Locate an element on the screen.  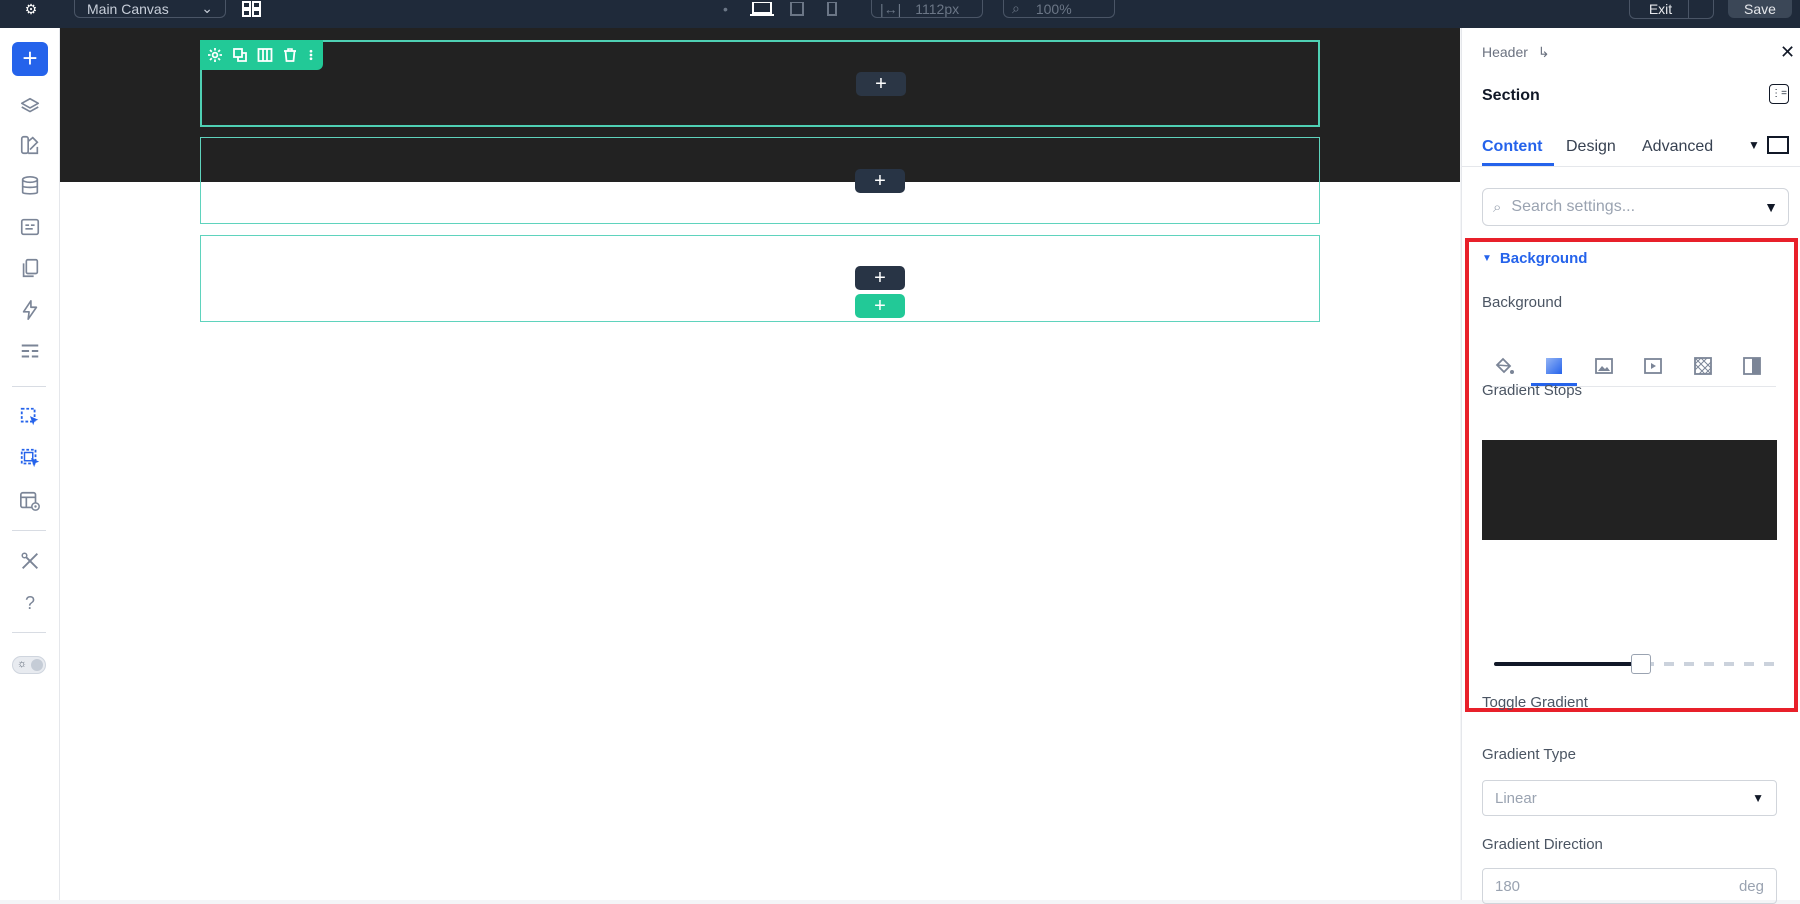
gradient-direction-value: 180 is located at coordinates (1508, 886).